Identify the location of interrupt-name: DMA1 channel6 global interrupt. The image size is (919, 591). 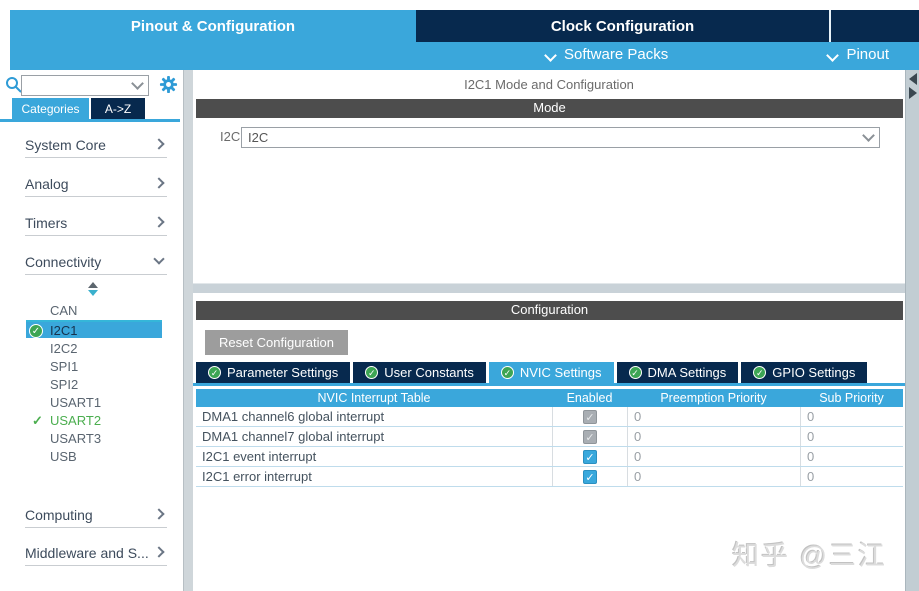
(293, 416).